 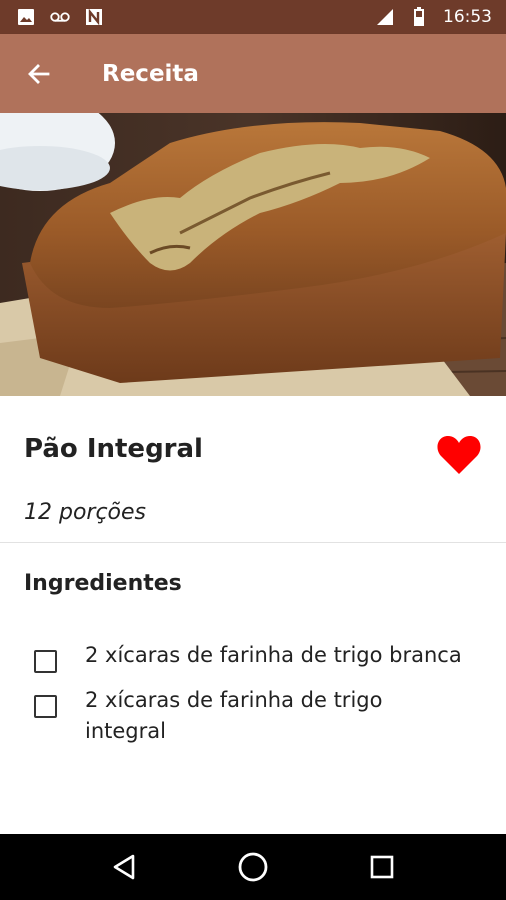 What do you see at coordinates (150, 73) in the screenshot?
I see `app-bar-title: Receita` at bounding box center [150, 73].